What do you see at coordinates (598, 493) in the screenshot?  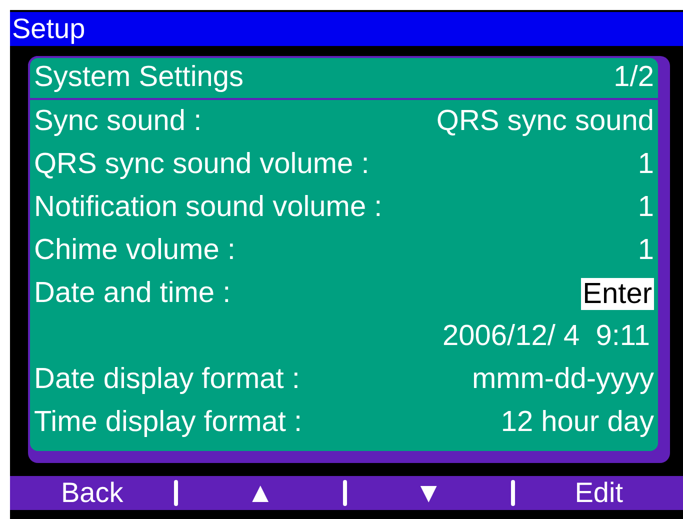 I see `softkey: Edit` at bounding box center [598, 493].